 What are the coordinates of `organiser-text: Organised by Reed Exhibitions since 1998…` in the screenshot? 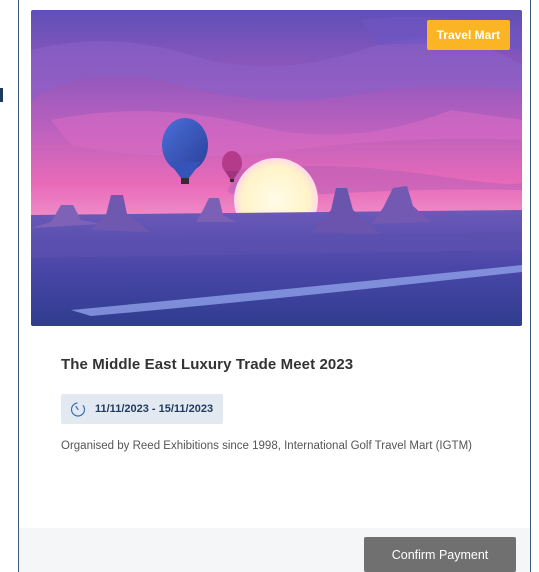 It's located at (266, 446).